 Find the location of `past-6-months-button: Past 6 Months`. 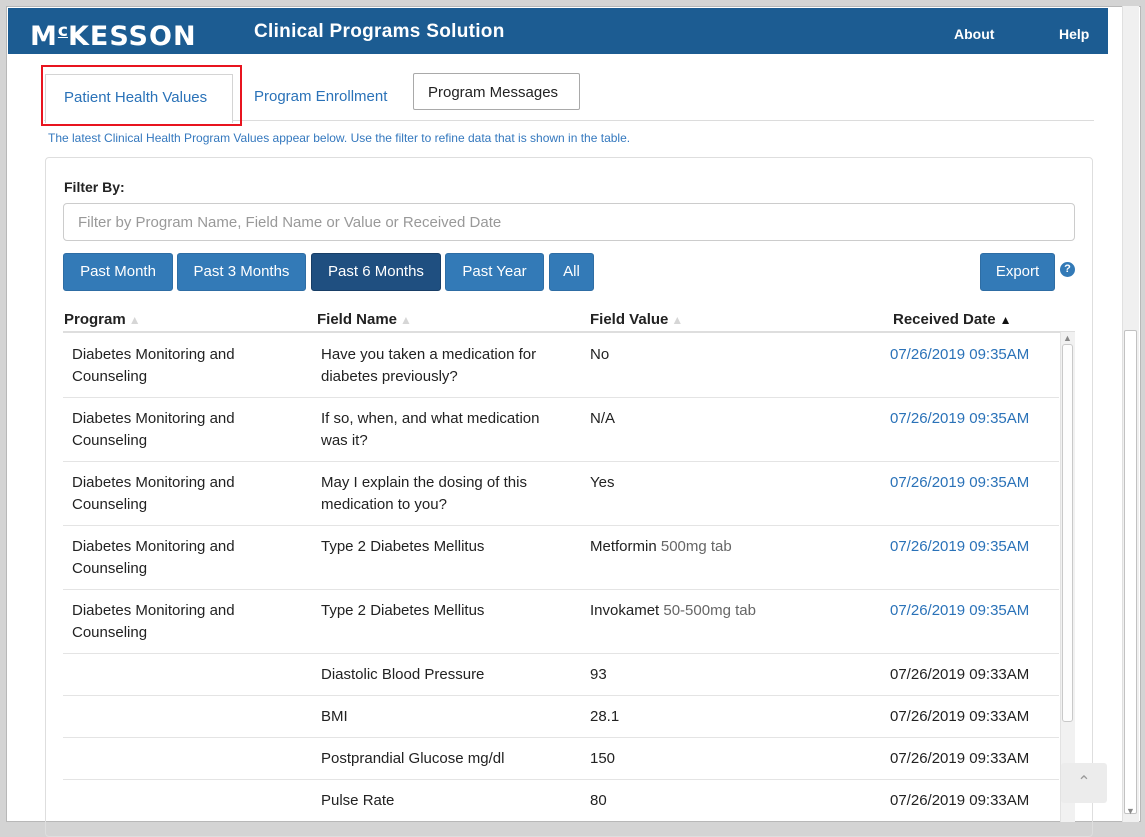

past-6-months-button: Past 6 Months is located at coordinates (376, 272).